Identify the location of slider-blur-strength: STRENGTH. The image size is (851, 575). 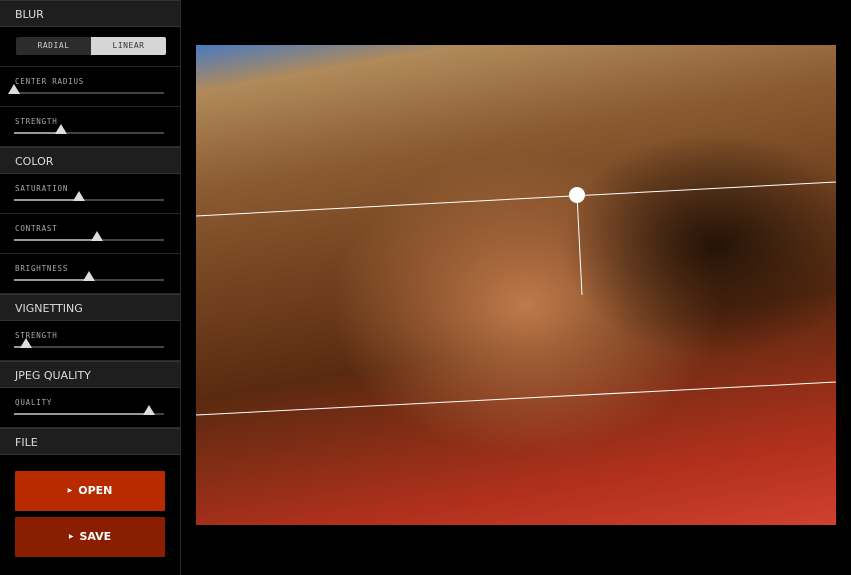
(90, 127).